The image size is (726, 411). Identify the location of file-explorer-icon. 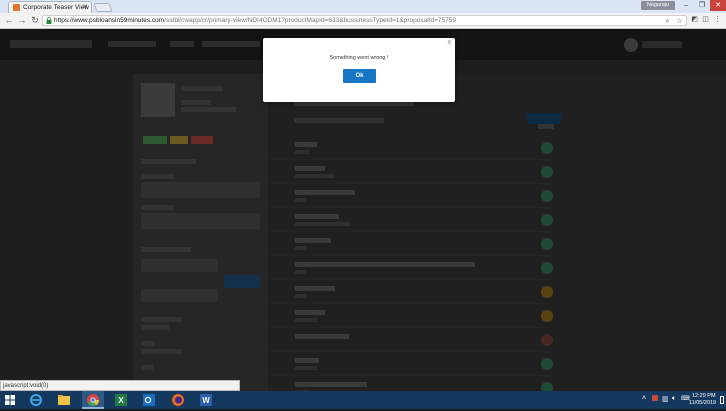
(64, 400).